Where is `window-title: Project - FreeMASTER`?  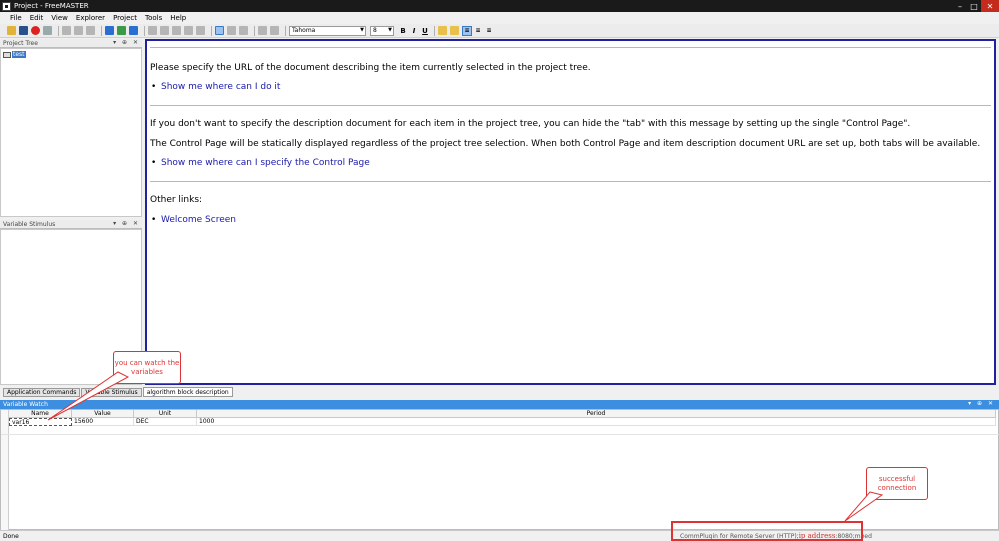 window-title: Project - FreeMASTER is located at coordinates (51, 6).